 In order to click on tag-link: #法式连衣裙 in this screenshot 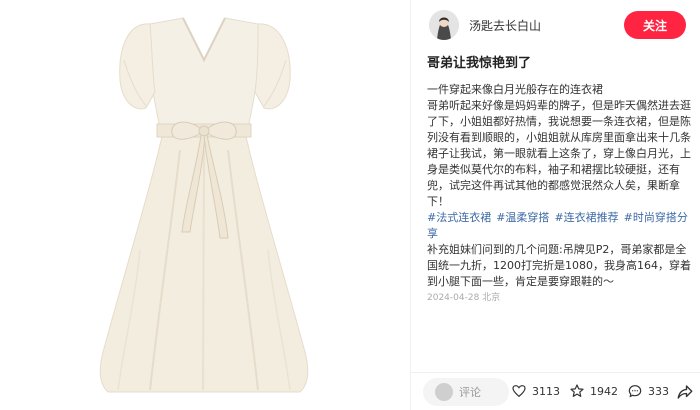, I will do `click(459, 217)`.